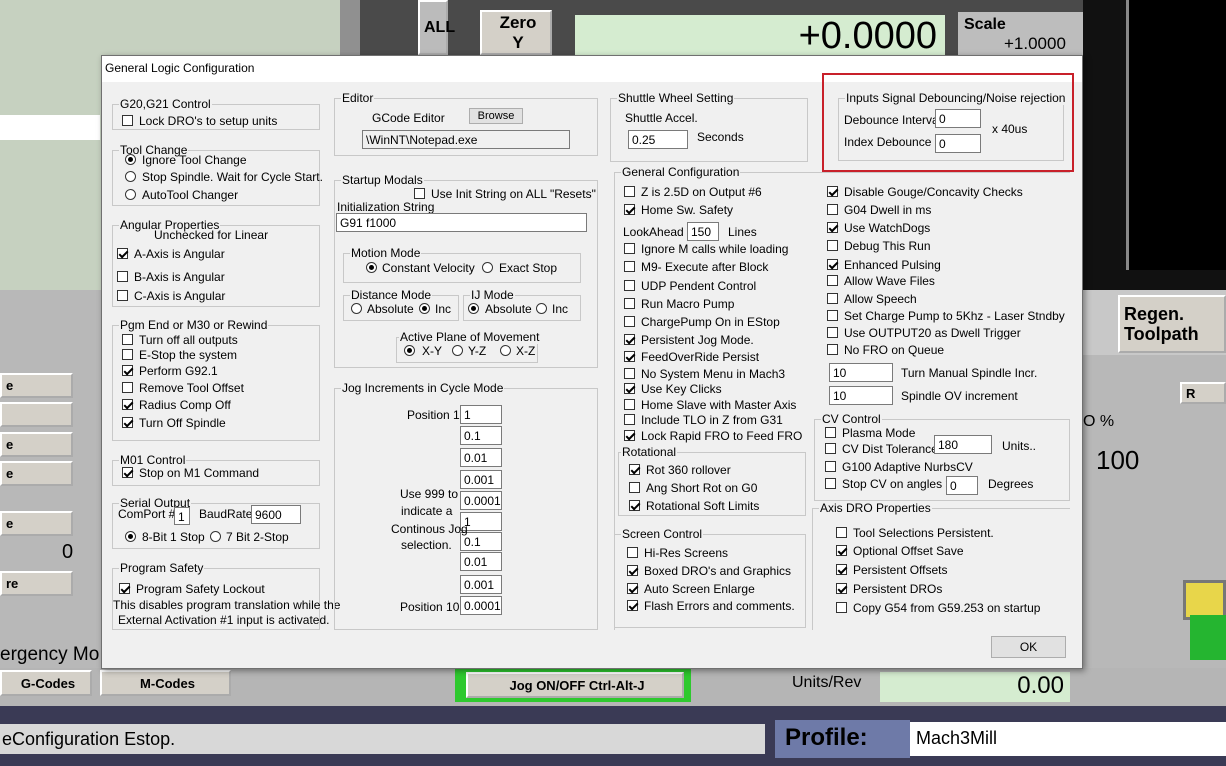 The width and height of the screenshot is (1226, 766). Describe the element at coordinates (629, 404) in the screenshot. I see `home-slave-checkbox` at that location.